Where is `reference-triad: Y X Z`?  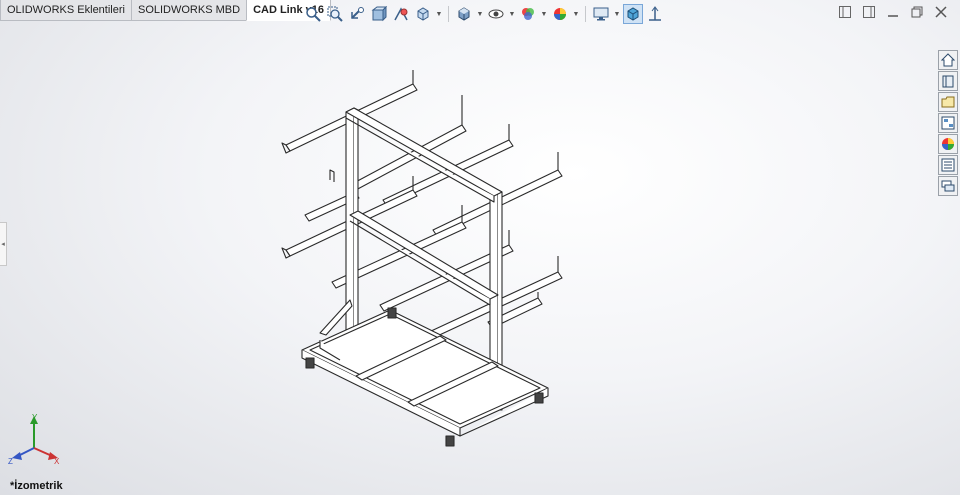 reference-triad: Y X Z is located at coordinates (34, 438).